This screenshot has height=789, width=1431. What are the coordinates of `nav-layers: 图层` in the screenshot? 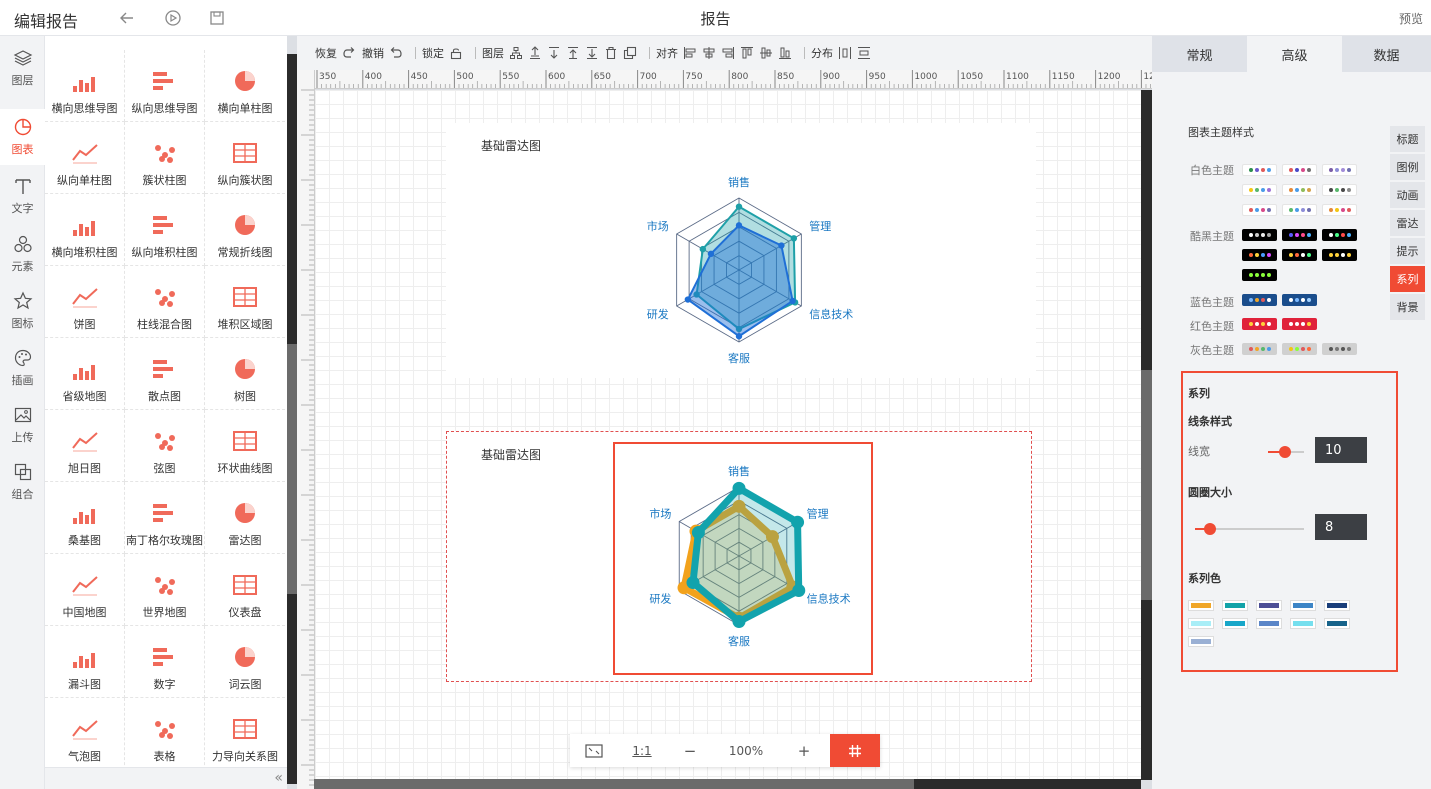 It's located at (22, 68).